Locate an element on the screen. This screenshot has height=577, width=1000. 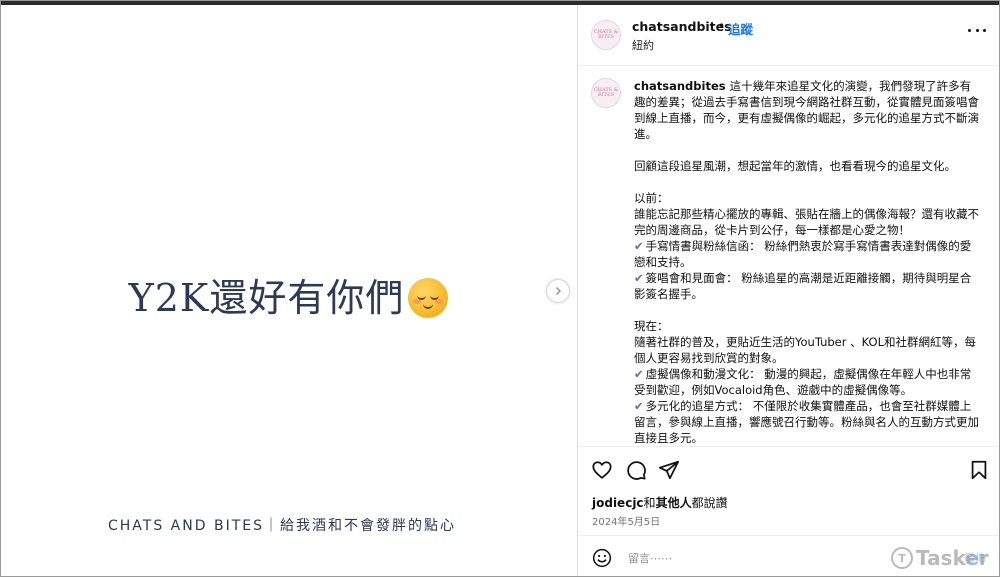
likes-suffix: 都說讚 is located at coordinates (709, 503).